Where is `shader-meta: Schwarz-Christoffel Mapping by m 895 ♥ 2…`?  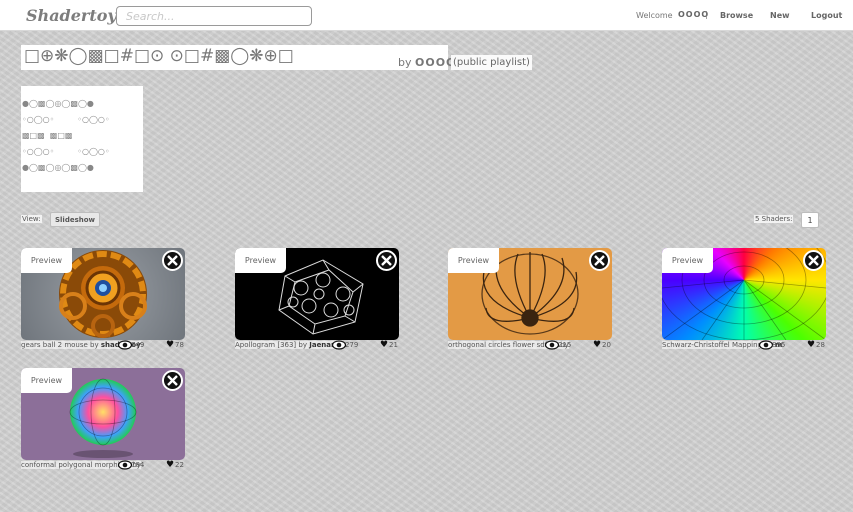 shader-meta: Schwarz-Christoffel Mapping by m 895 ♥ 2… is located at coordinates (744, 345).